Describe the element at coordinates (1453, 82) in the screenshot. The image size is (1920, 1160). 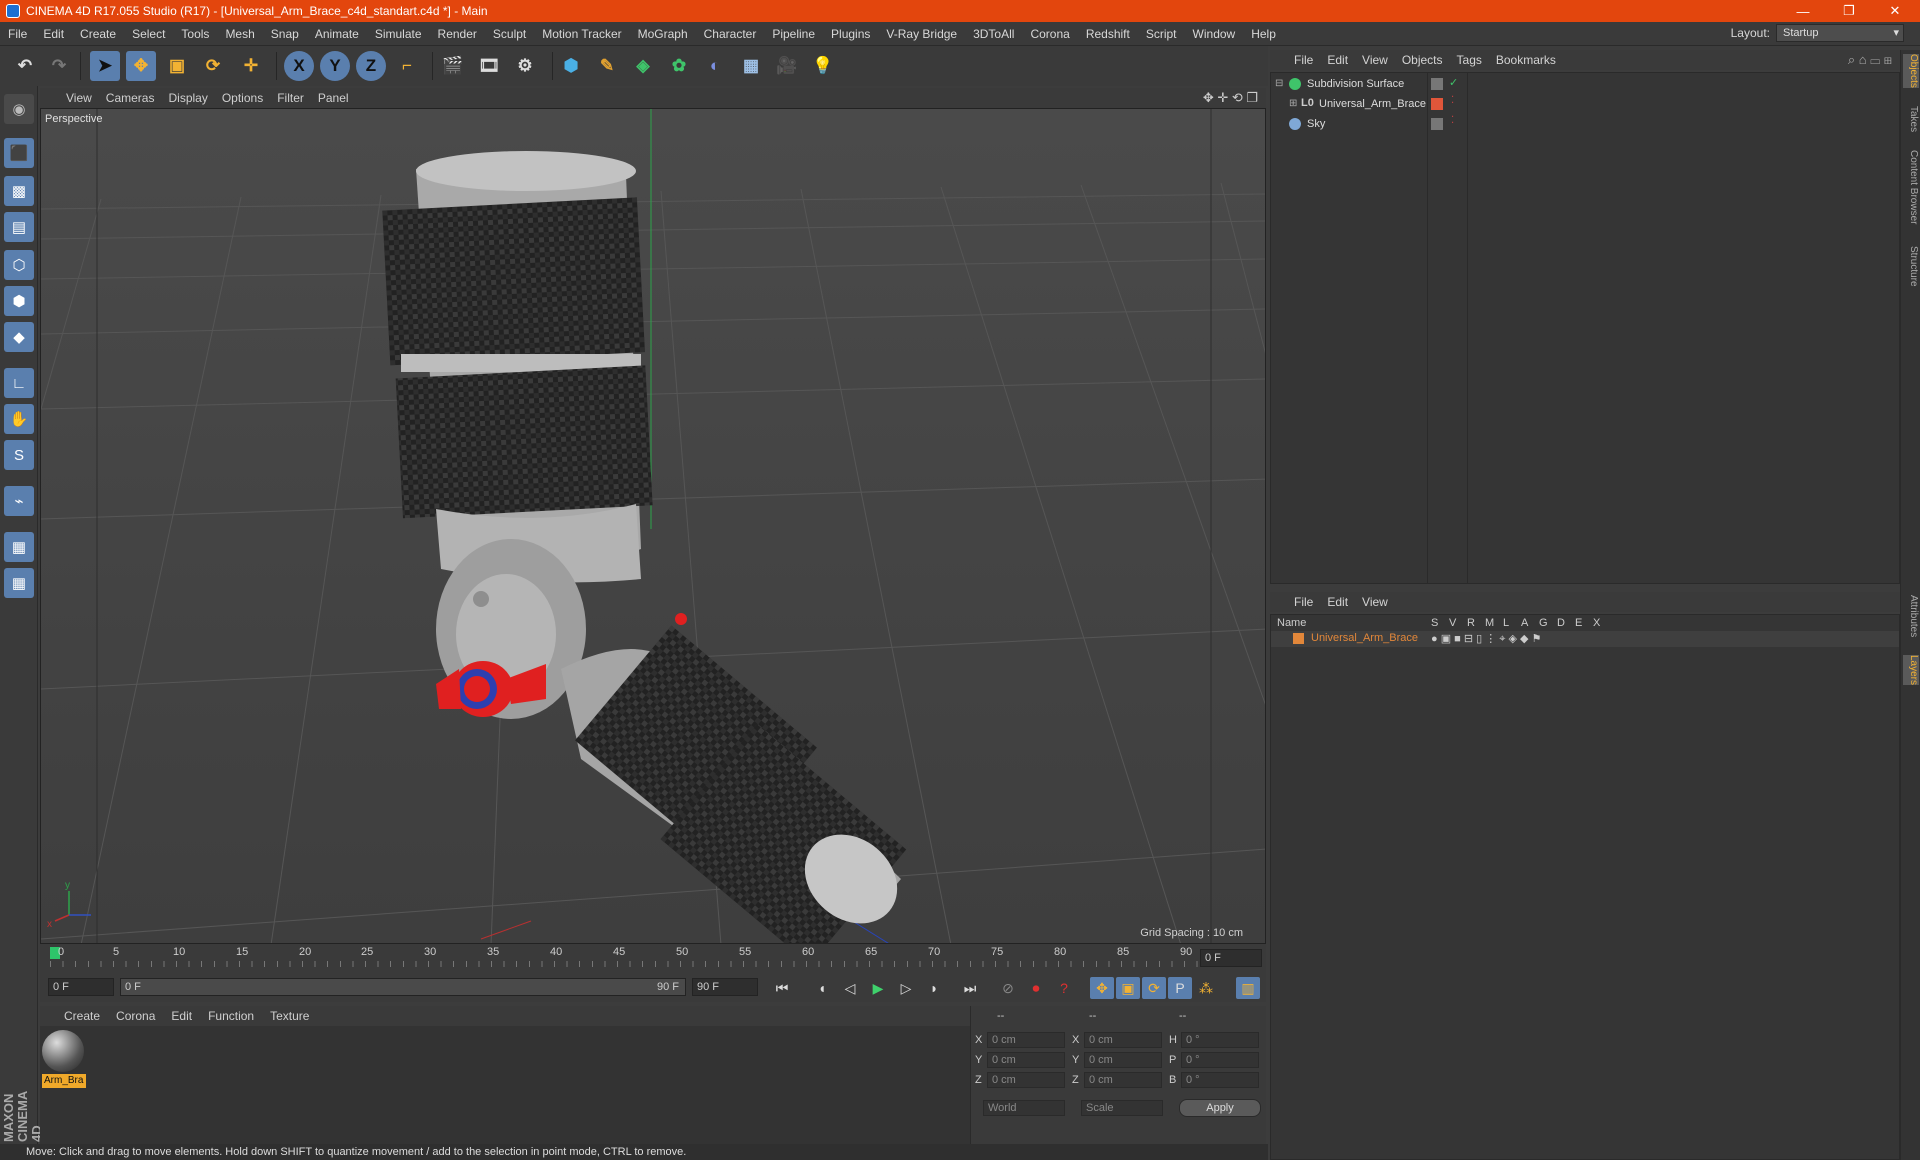
I see `enabled-check-icon: ✓` at that location.